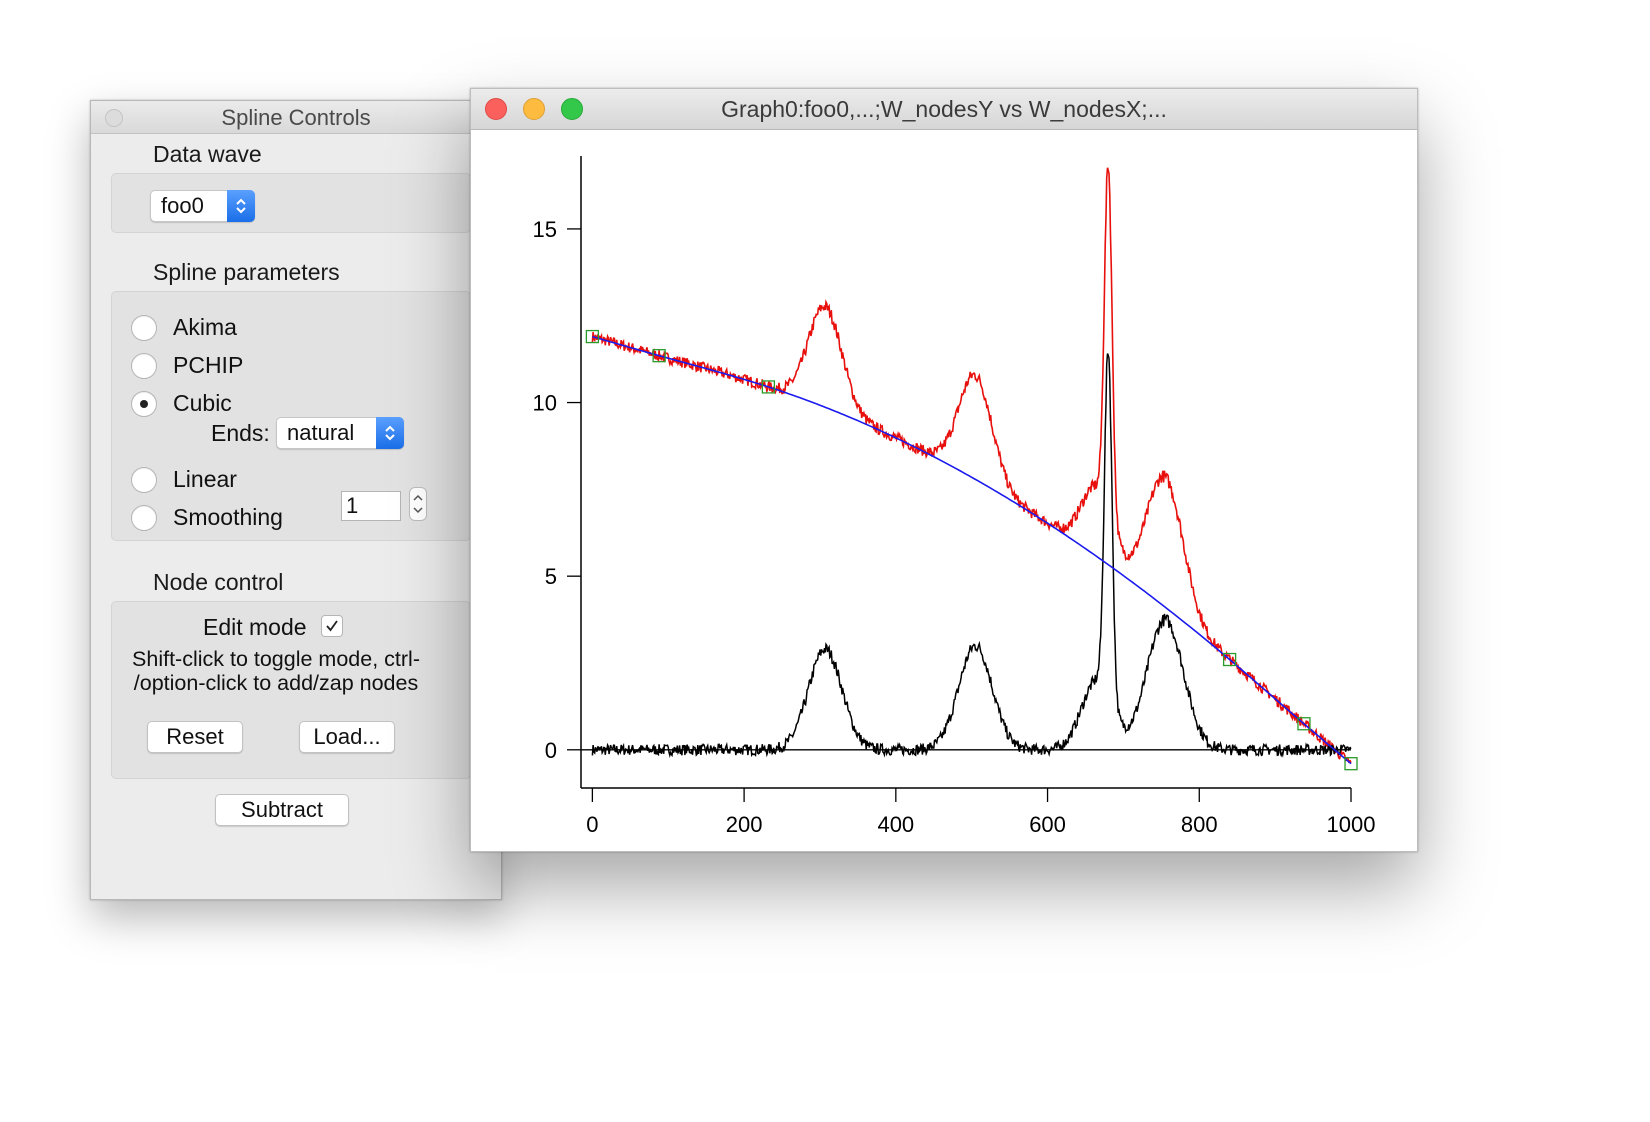 This screenshot has width=1650, height=1122. Describe the element at coordinates (895, 824) in the screenshot. I see `x-tick-label: 400` at that location.